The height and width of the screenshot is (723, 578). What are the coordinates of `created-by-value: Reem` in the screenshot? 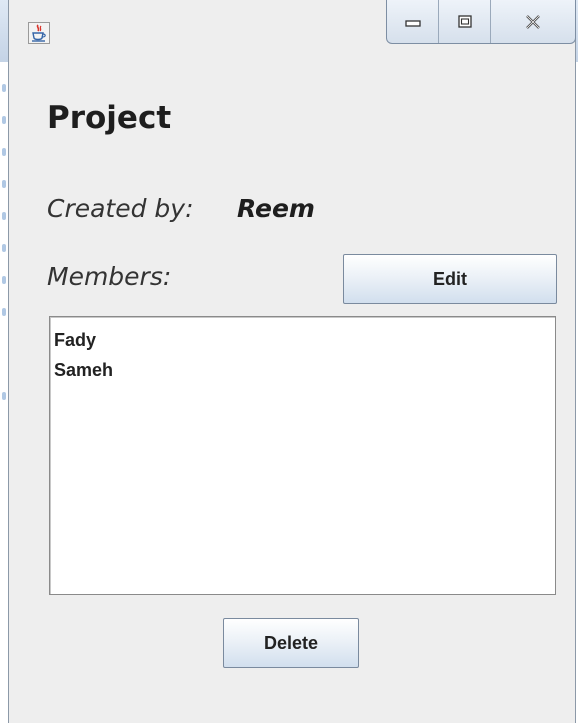 It's located at (276, 208).